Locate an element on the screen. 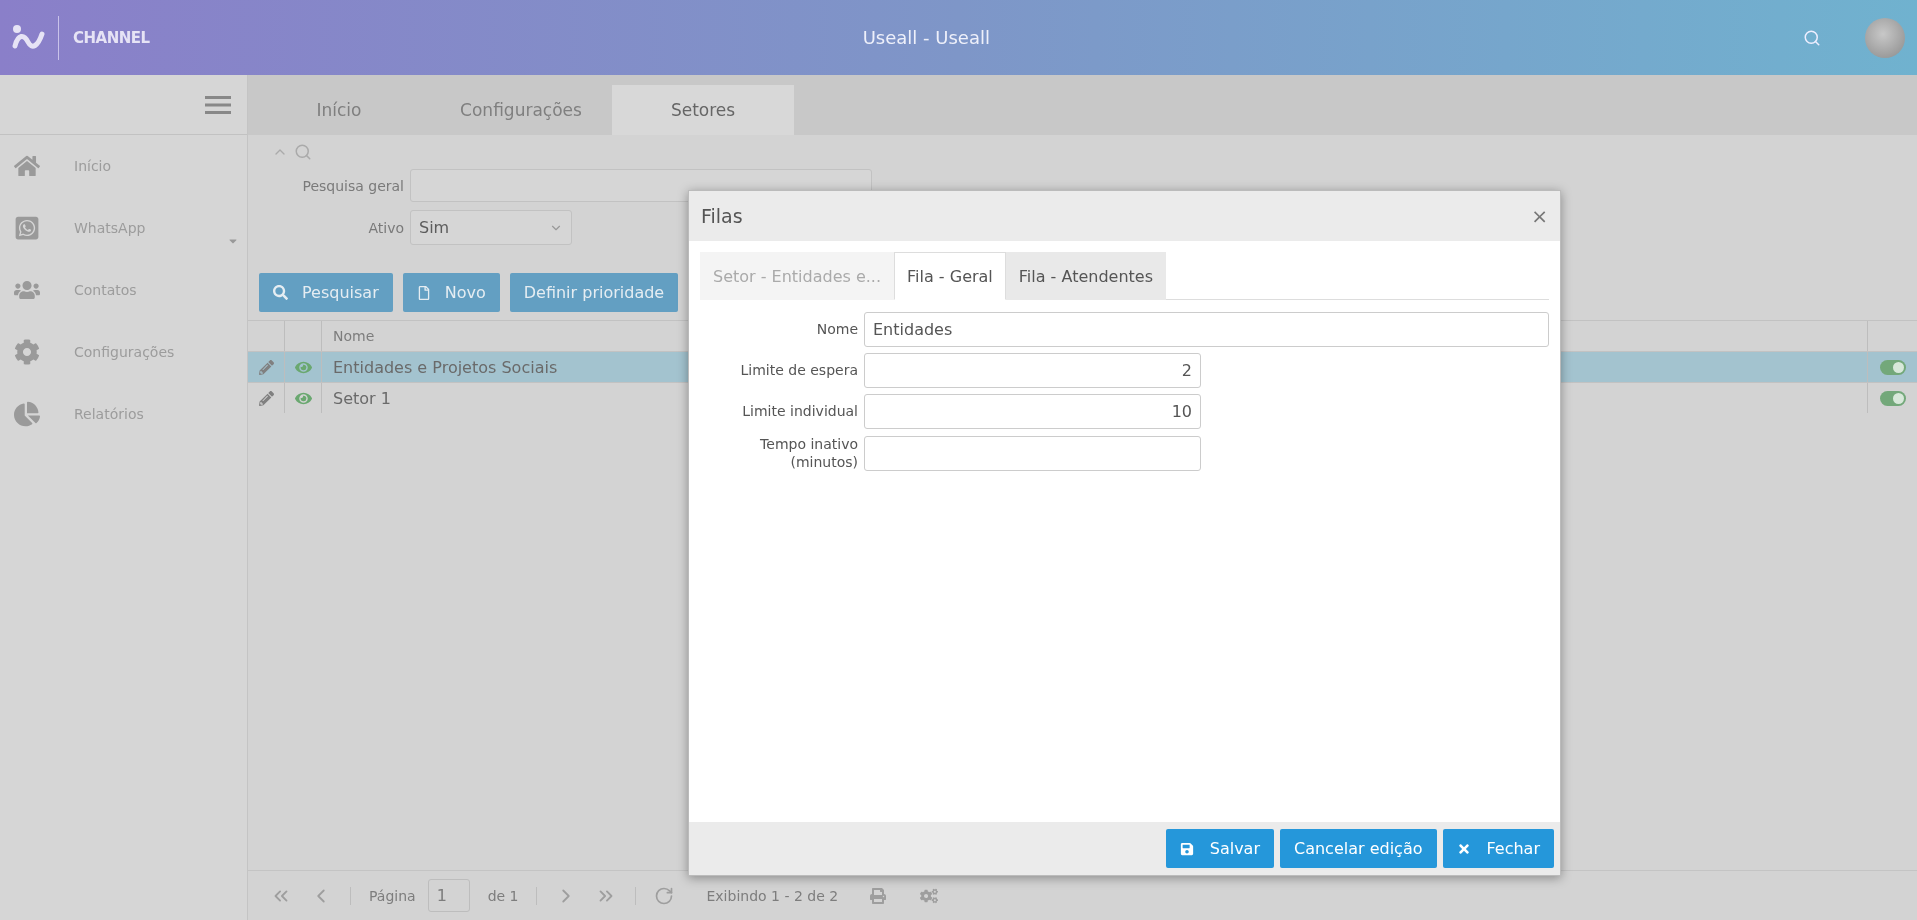  save-icon is located at coordinates (1186, 848).